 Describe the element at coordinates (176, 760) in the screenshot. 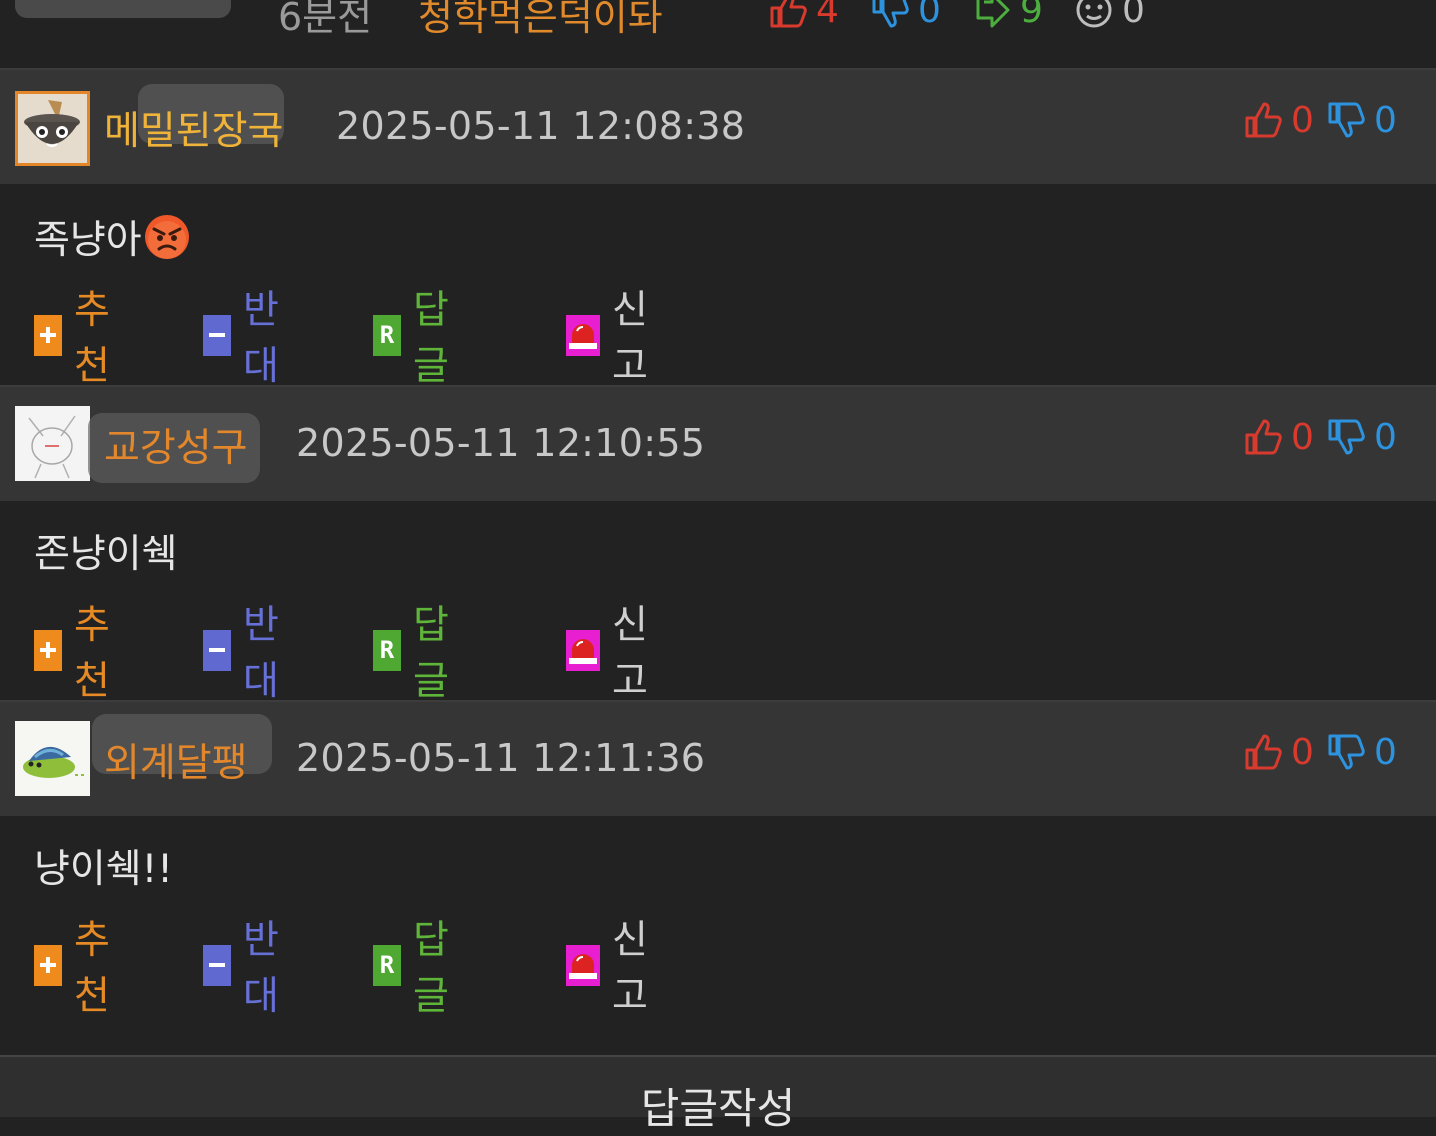

I see `comment-nickname: 외계달팽` at that location.